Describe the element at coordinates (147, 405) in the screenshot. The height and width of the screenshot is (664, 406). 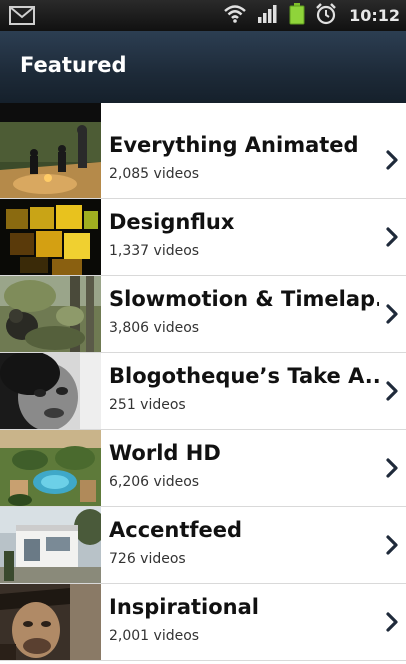
I see `video-count: 251 videos` at that location.